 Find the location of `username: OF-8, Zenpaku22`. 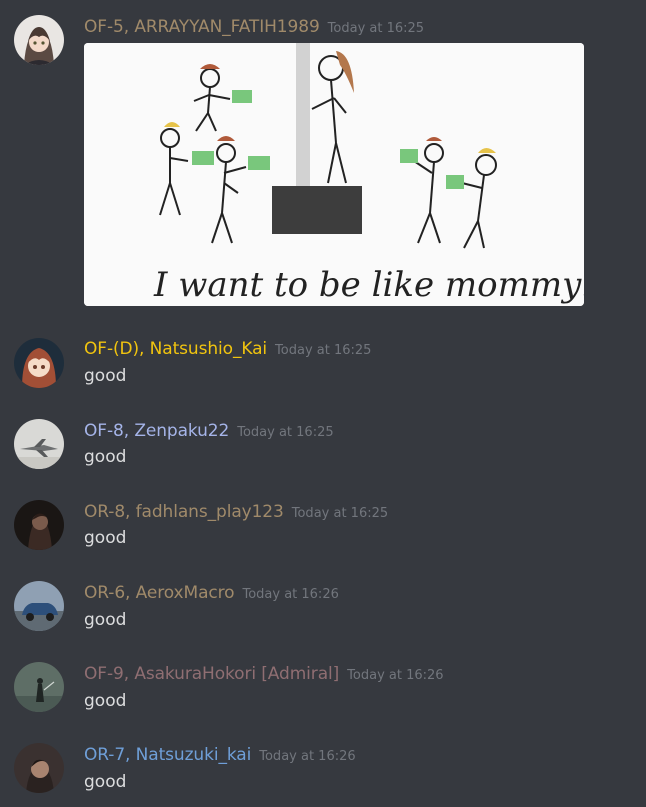

username: OF-8, Zenpaku22 is located at coordinates (156, 431).